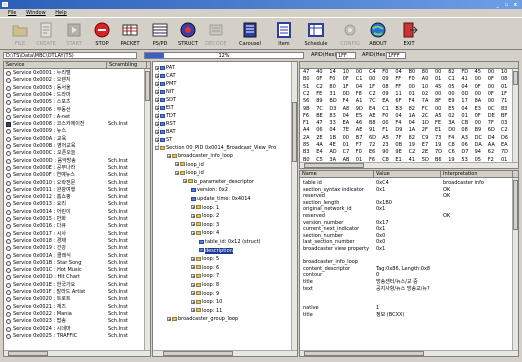 This screenshot has height=362, width=522. What do you see at coordinates (480, 145) in the screenshot?
I see `hex-byte: DA` at bounding box center [480, 145].